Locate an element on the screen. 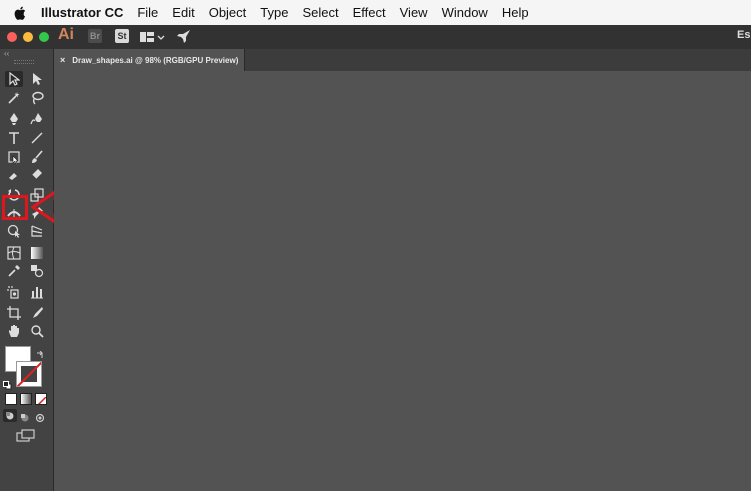 Image resolution: width=751 pixels, height=491 pixels. collapse-panel-button: ‹‹ is located at coordinates (6, 53).